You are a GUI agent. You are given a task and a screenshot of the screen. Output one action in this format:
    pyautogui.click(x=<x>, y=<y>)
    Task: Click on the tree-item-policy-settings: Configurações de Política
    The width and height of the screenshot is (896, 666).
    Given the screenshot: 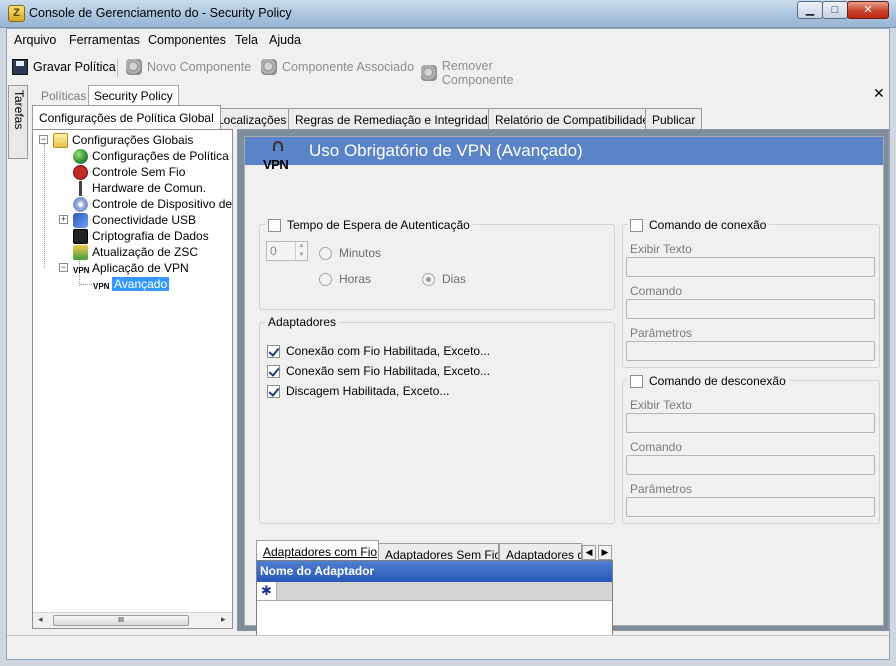 What is the action you would take?
    pyautogui.click(x=151, y=156)
    